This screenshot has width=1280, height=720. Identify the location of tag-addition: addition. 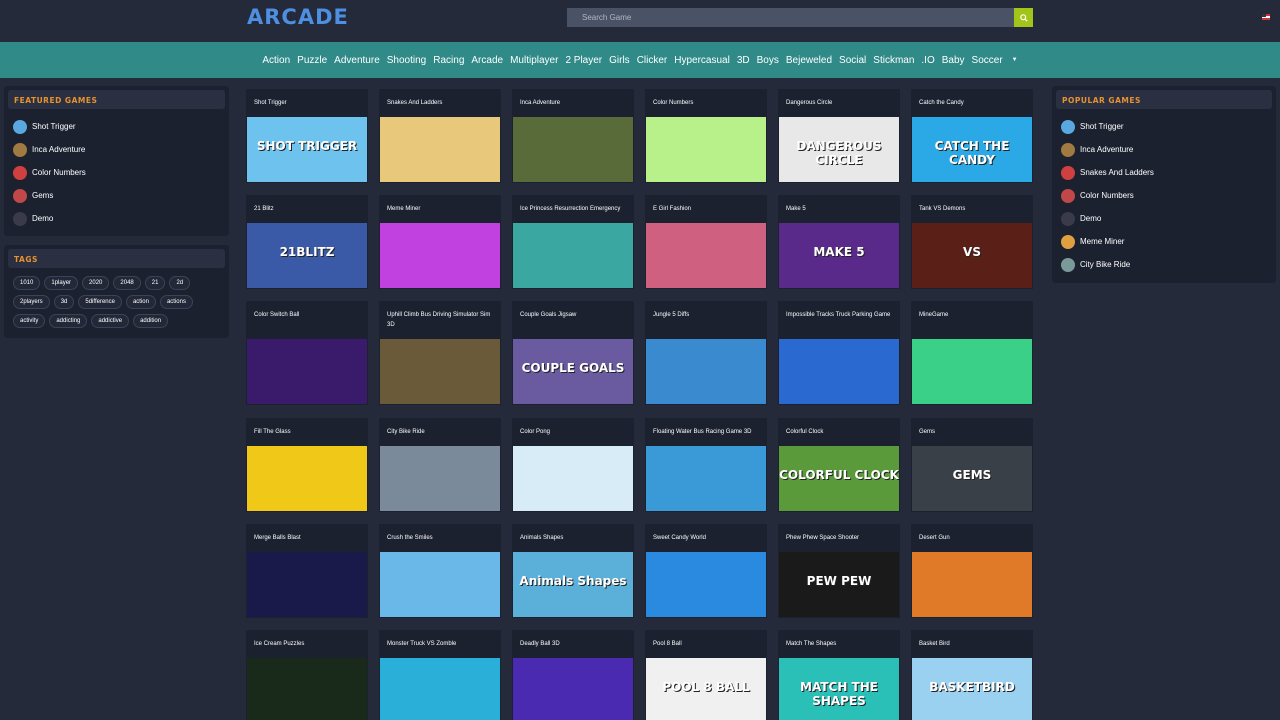
(151, 321).